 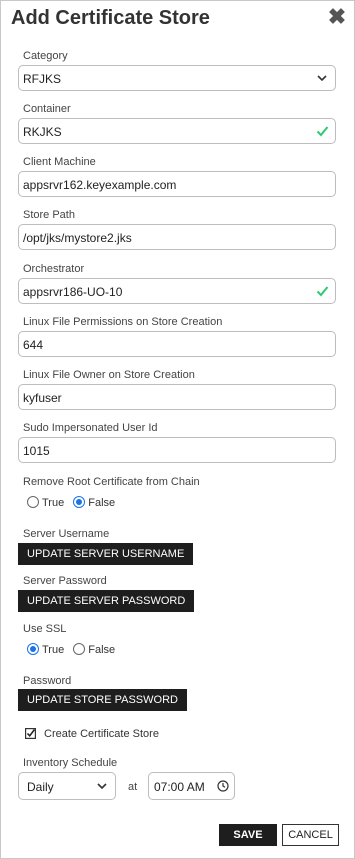 I want to click on clock-icon, so click(x=223, y=786).